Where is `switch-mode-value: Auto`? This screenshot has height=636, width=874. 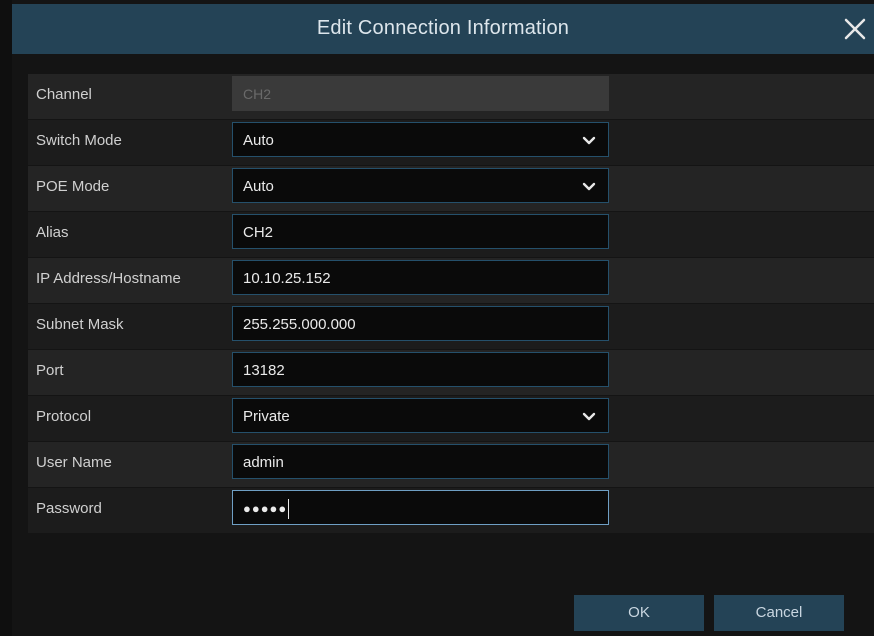 switch-mode-value: Auto is located at coordinates (258, 140).